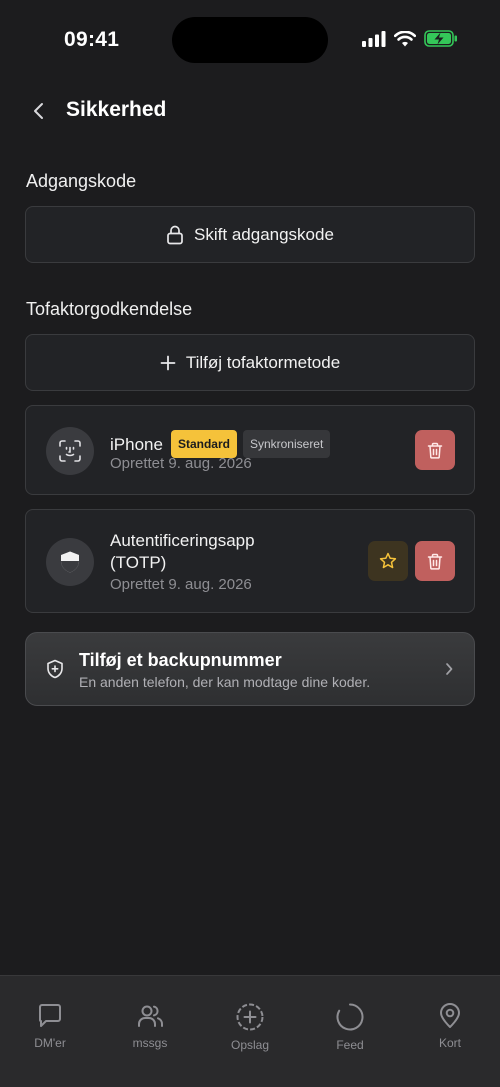 This screenshot has height=1087, width=500. I want to click on method-name-line2: (TOTP), so click(138, 562).